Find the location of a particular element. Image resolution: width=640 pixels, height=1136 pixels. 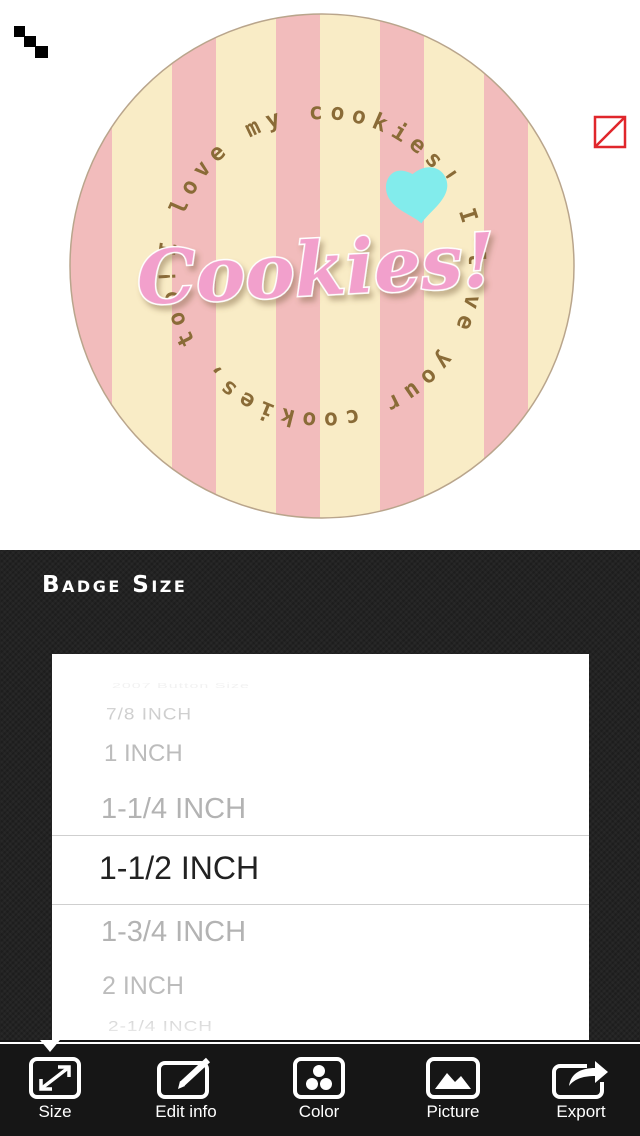

tab-label: Picture is located at coordinates (453, 1111).